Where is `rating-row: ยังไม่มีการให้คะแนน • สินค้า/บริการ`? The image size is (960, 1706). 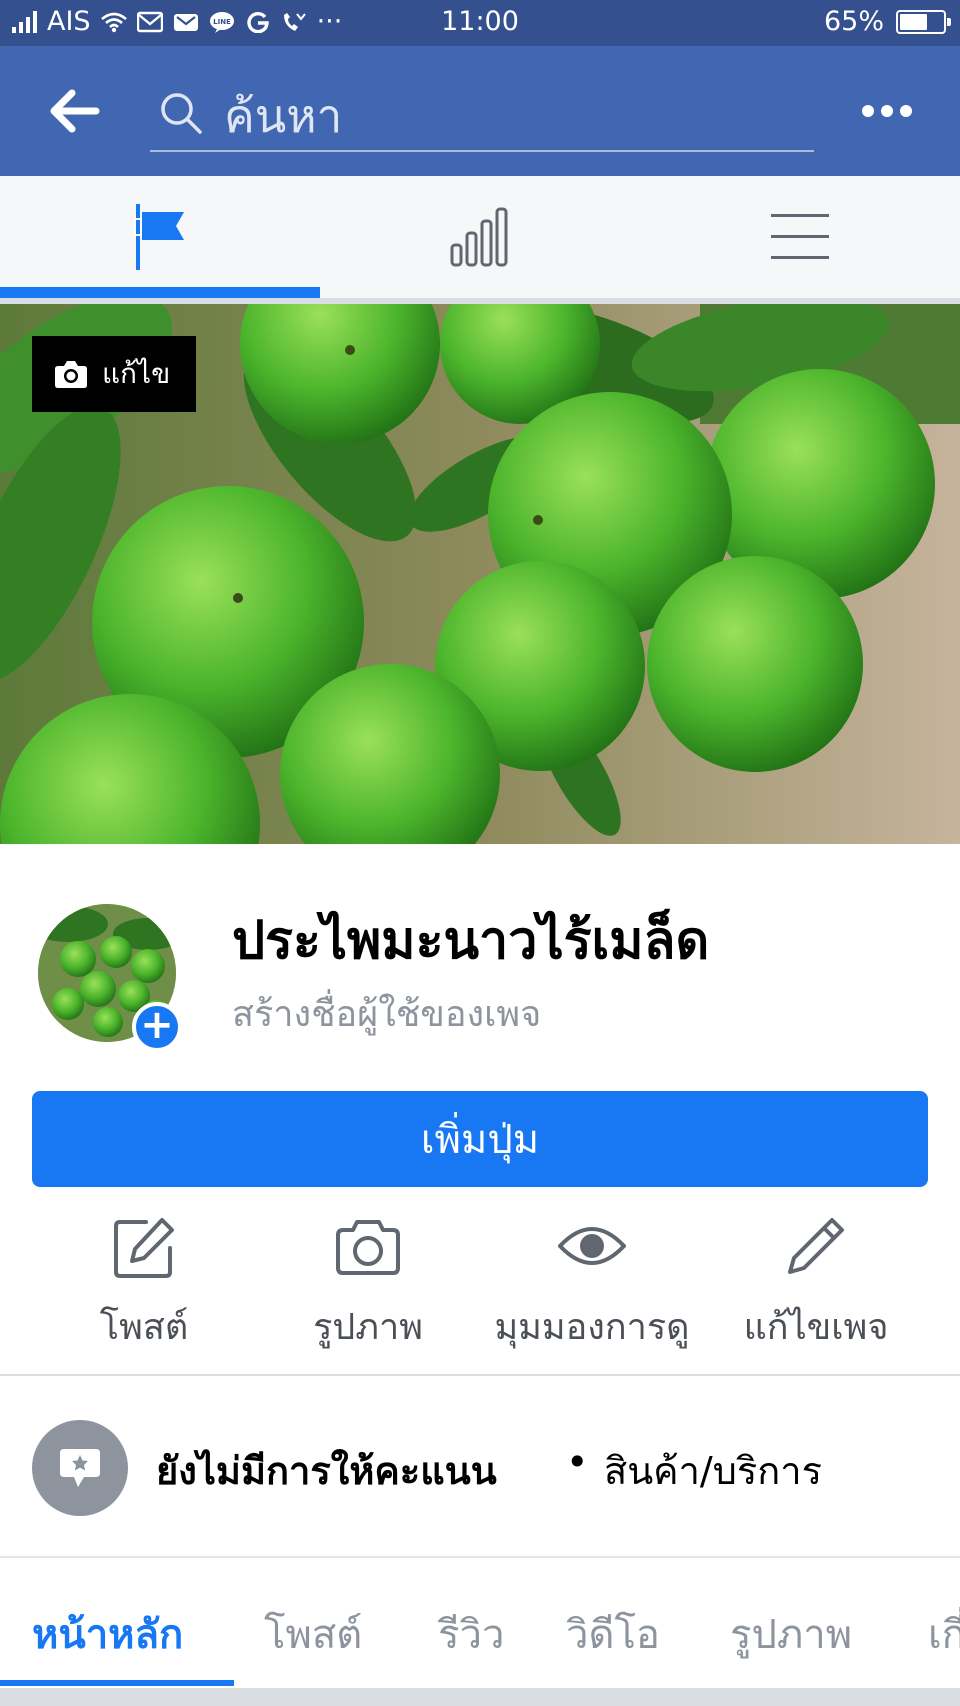 rating-row: ยังไม่มีการให้คะแนน • สินค้า/บริการ is located at coordinates (480, 1466).